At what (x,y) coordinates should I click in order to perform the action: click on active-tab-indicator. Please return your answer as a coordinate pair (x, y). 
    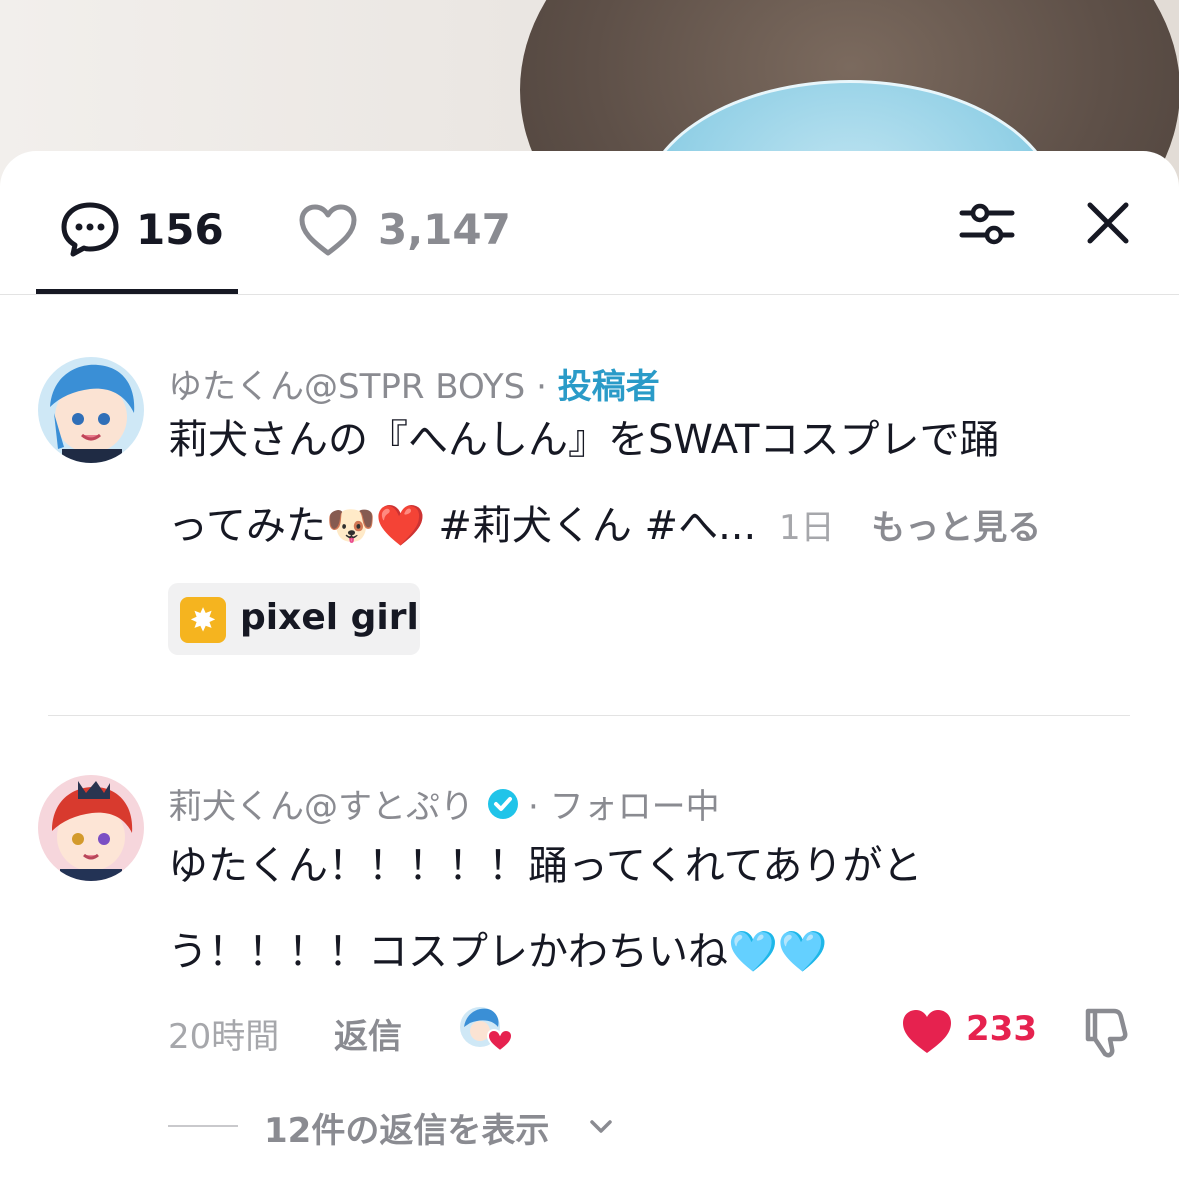
    Looking at the image, I should click on (137, 291).